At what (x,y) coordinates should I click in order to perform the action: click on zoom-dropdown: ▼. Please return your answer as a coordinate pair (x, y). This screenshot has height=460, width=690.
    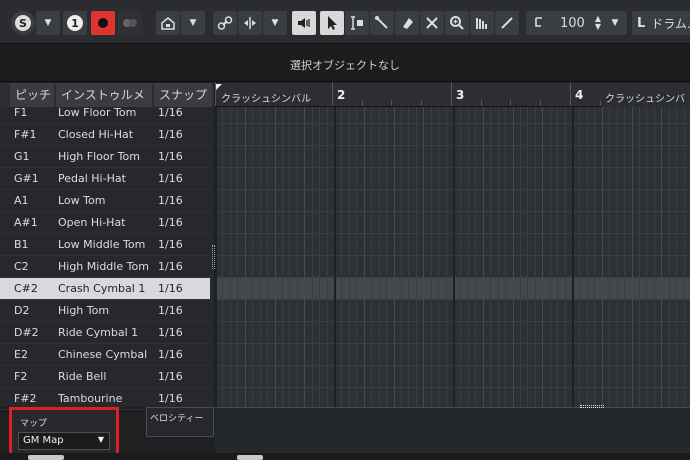
    Looking at the image, I should click on (615, 23).